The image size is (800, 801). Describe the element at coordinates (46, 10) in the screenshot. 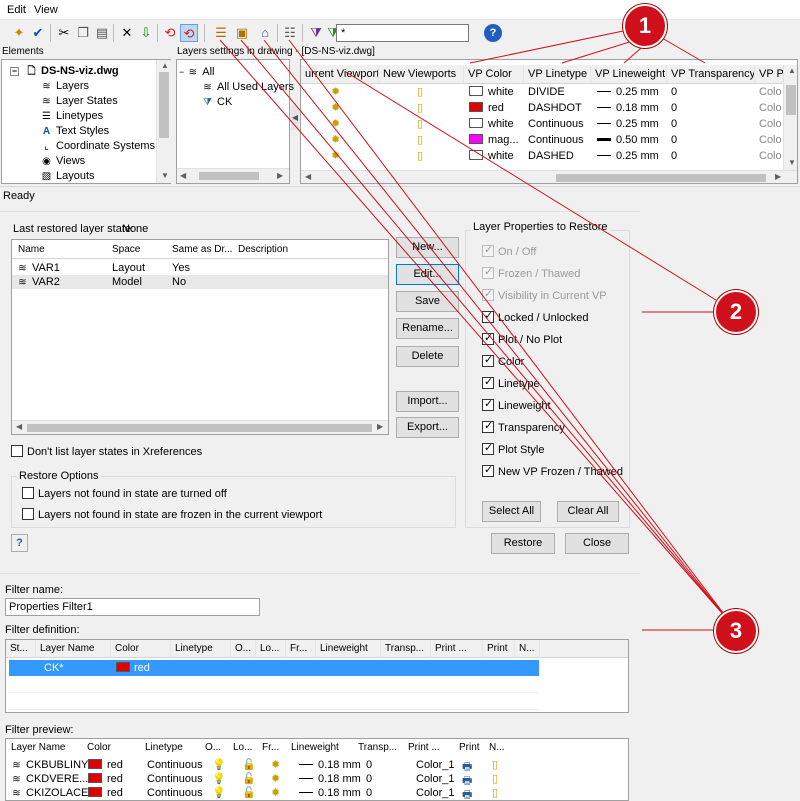

I see `menu-view: View` at that location.